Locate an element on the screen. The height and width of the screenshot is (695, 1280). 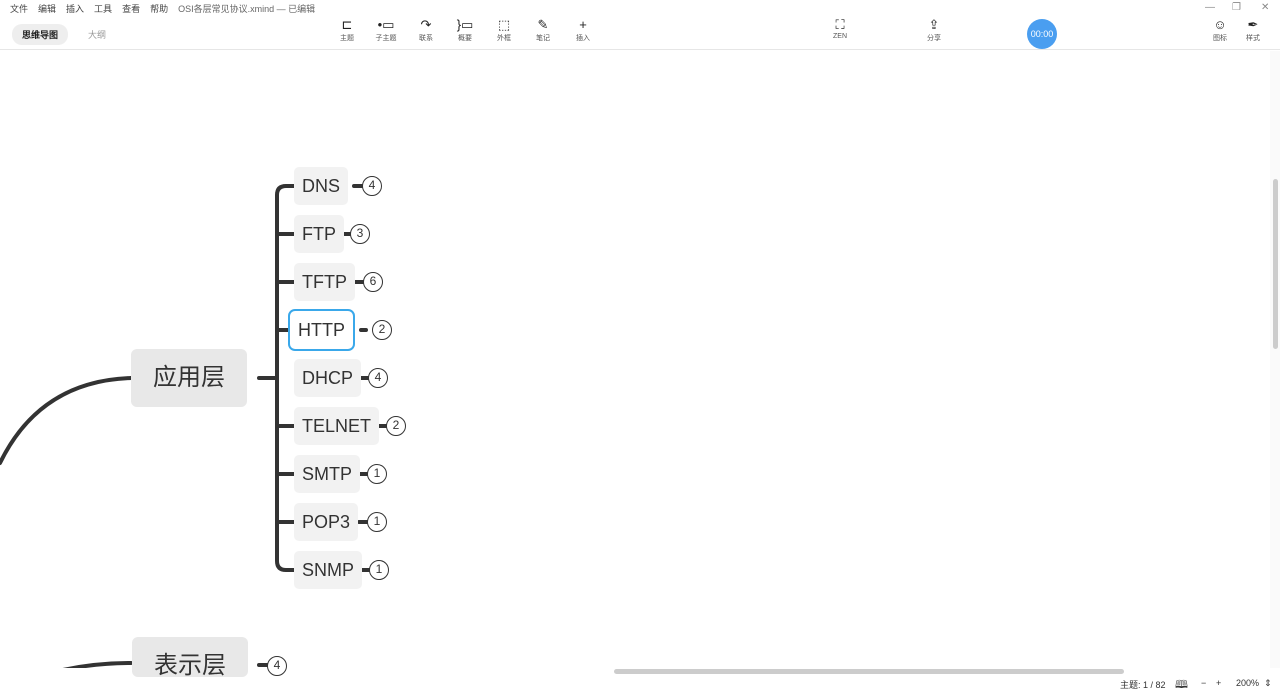
timer: 00:00 is located at coordinates (1042, 34).